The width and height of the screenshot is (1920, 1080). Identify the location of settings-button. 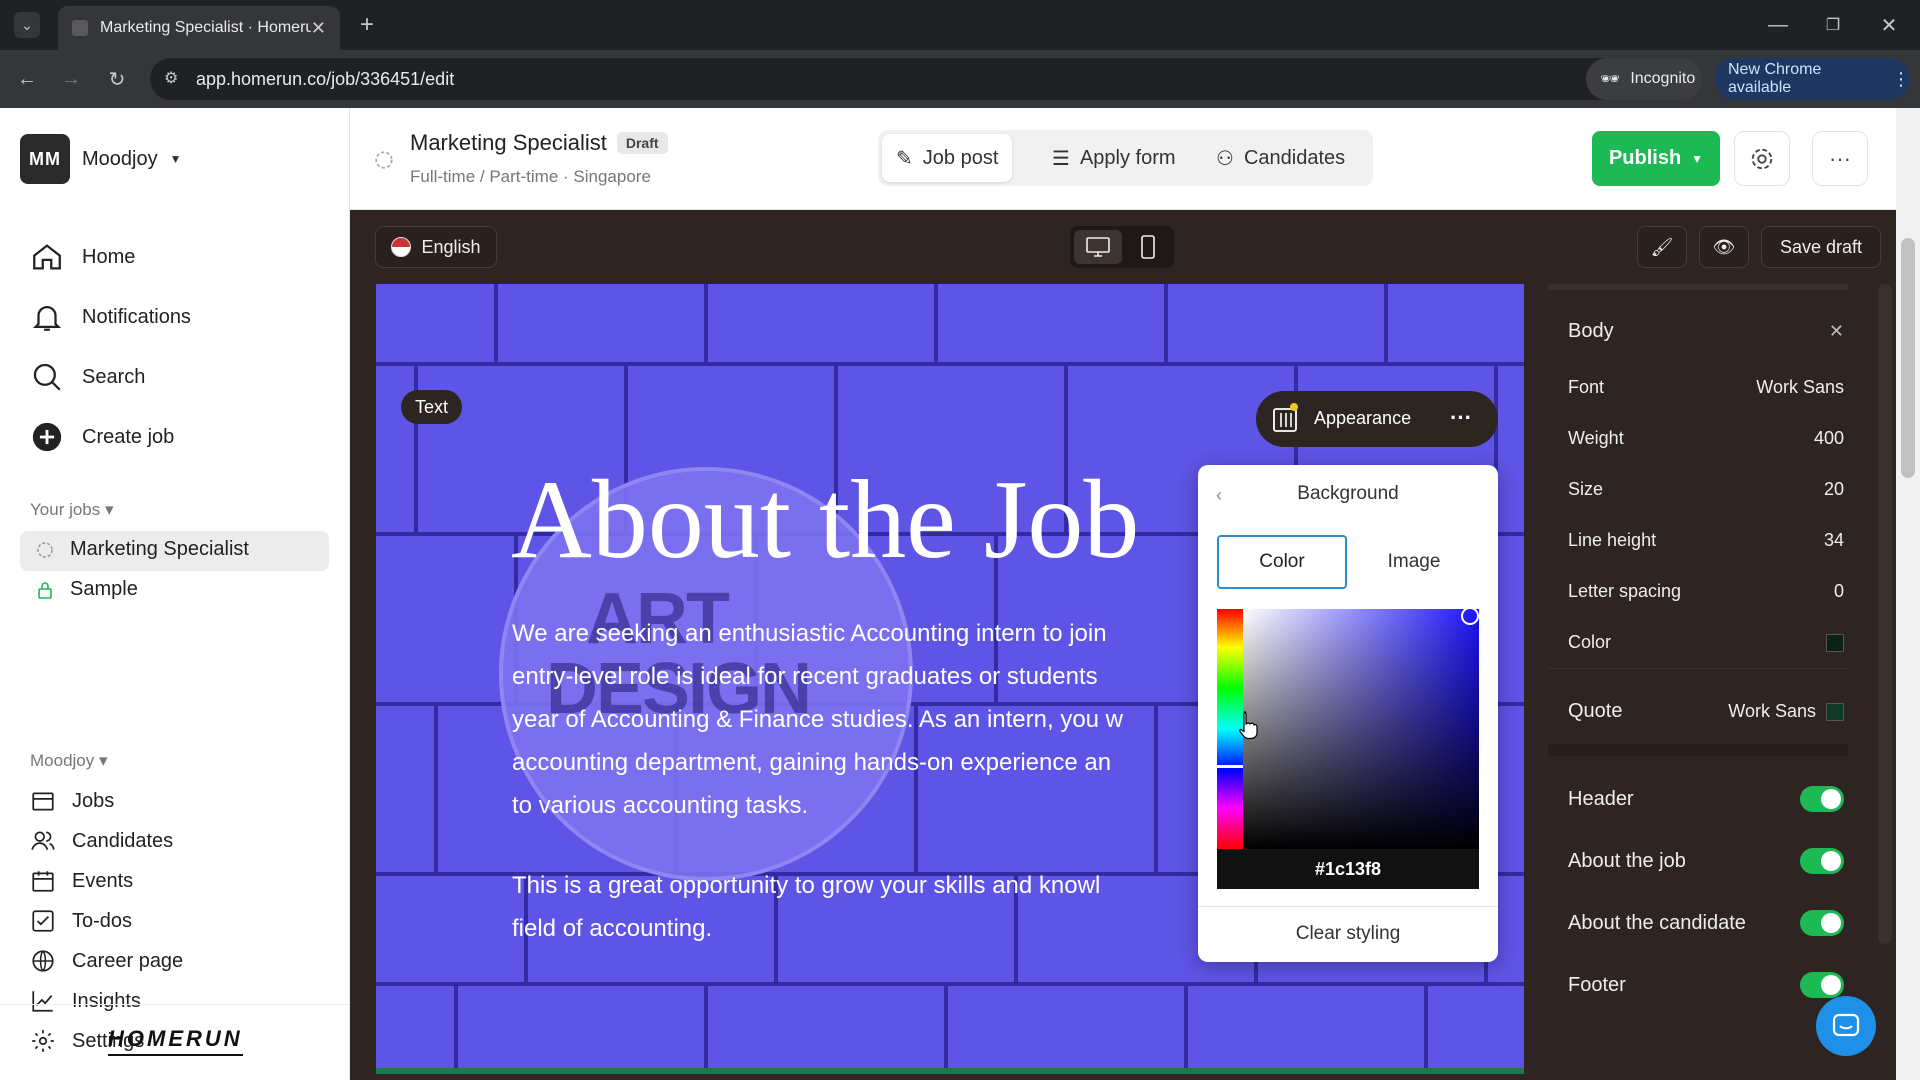
(1762, 158).